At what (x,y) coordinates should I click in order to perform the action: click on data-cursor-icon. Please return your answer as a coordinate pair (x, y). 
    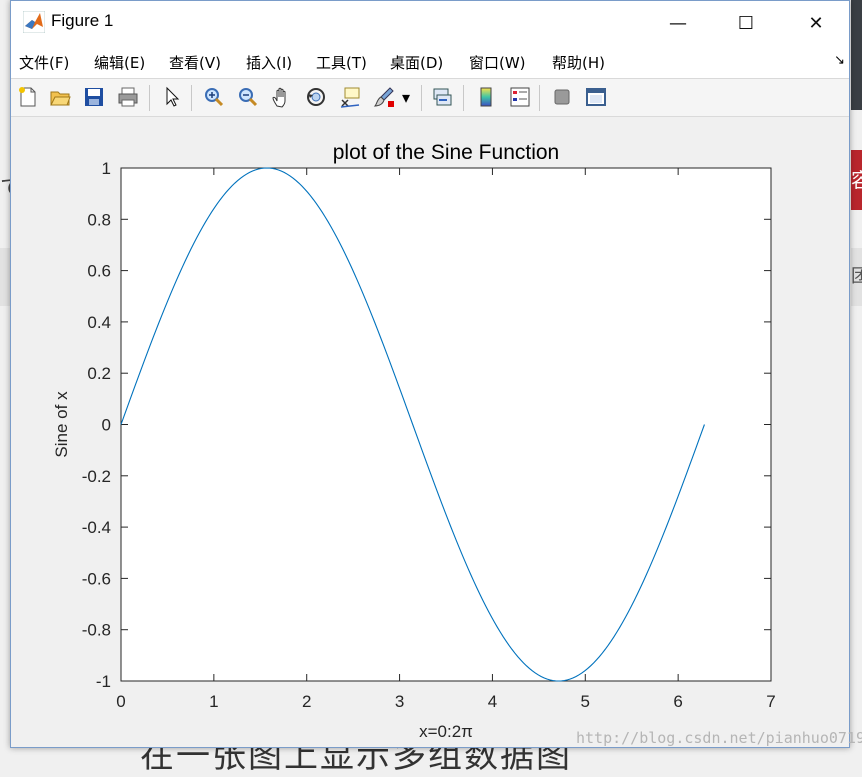
    Looking at the image, I should click on (350, 97).